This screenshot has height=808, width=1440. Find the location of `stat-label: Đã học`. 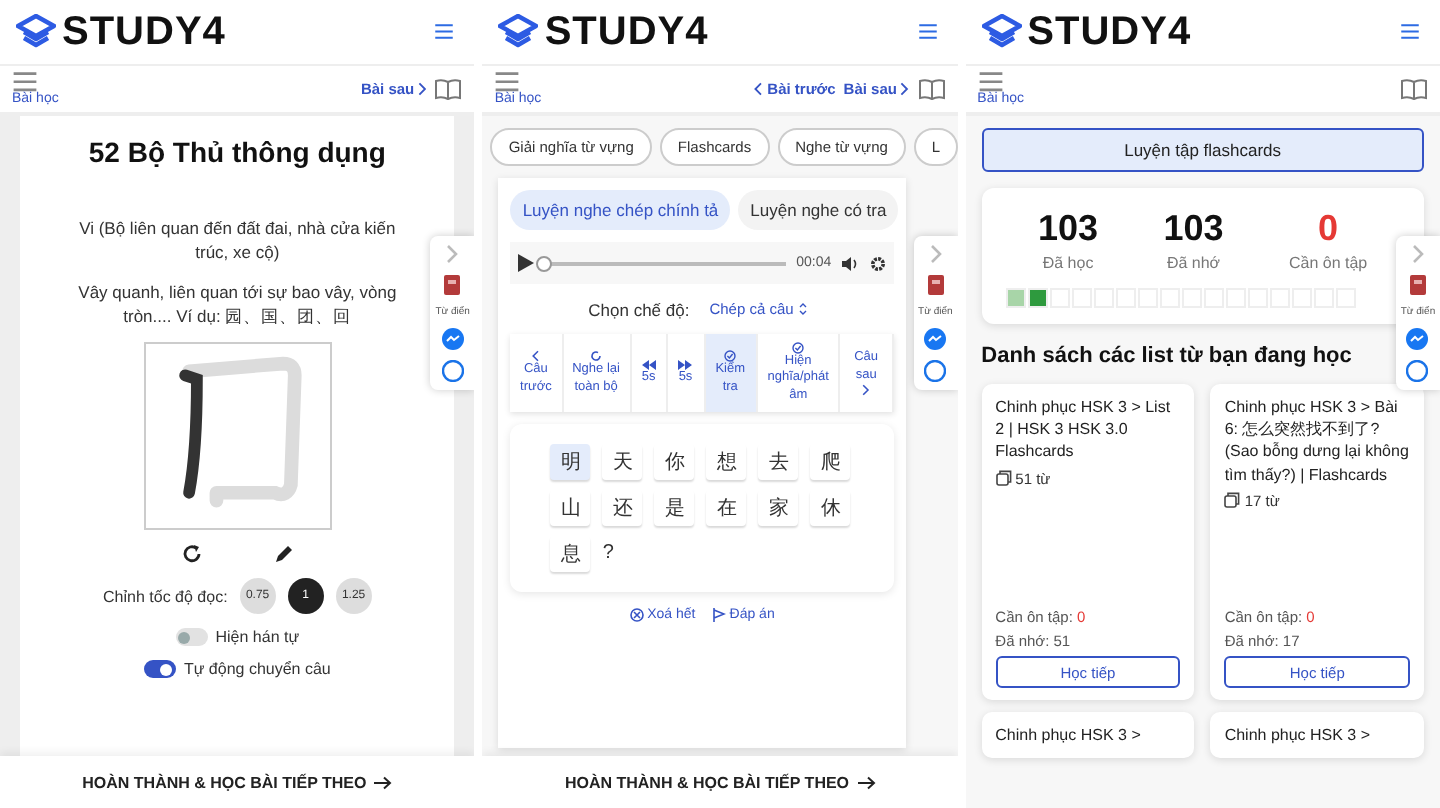

stat-label: Đã học is located at coordinates (1068, 263).